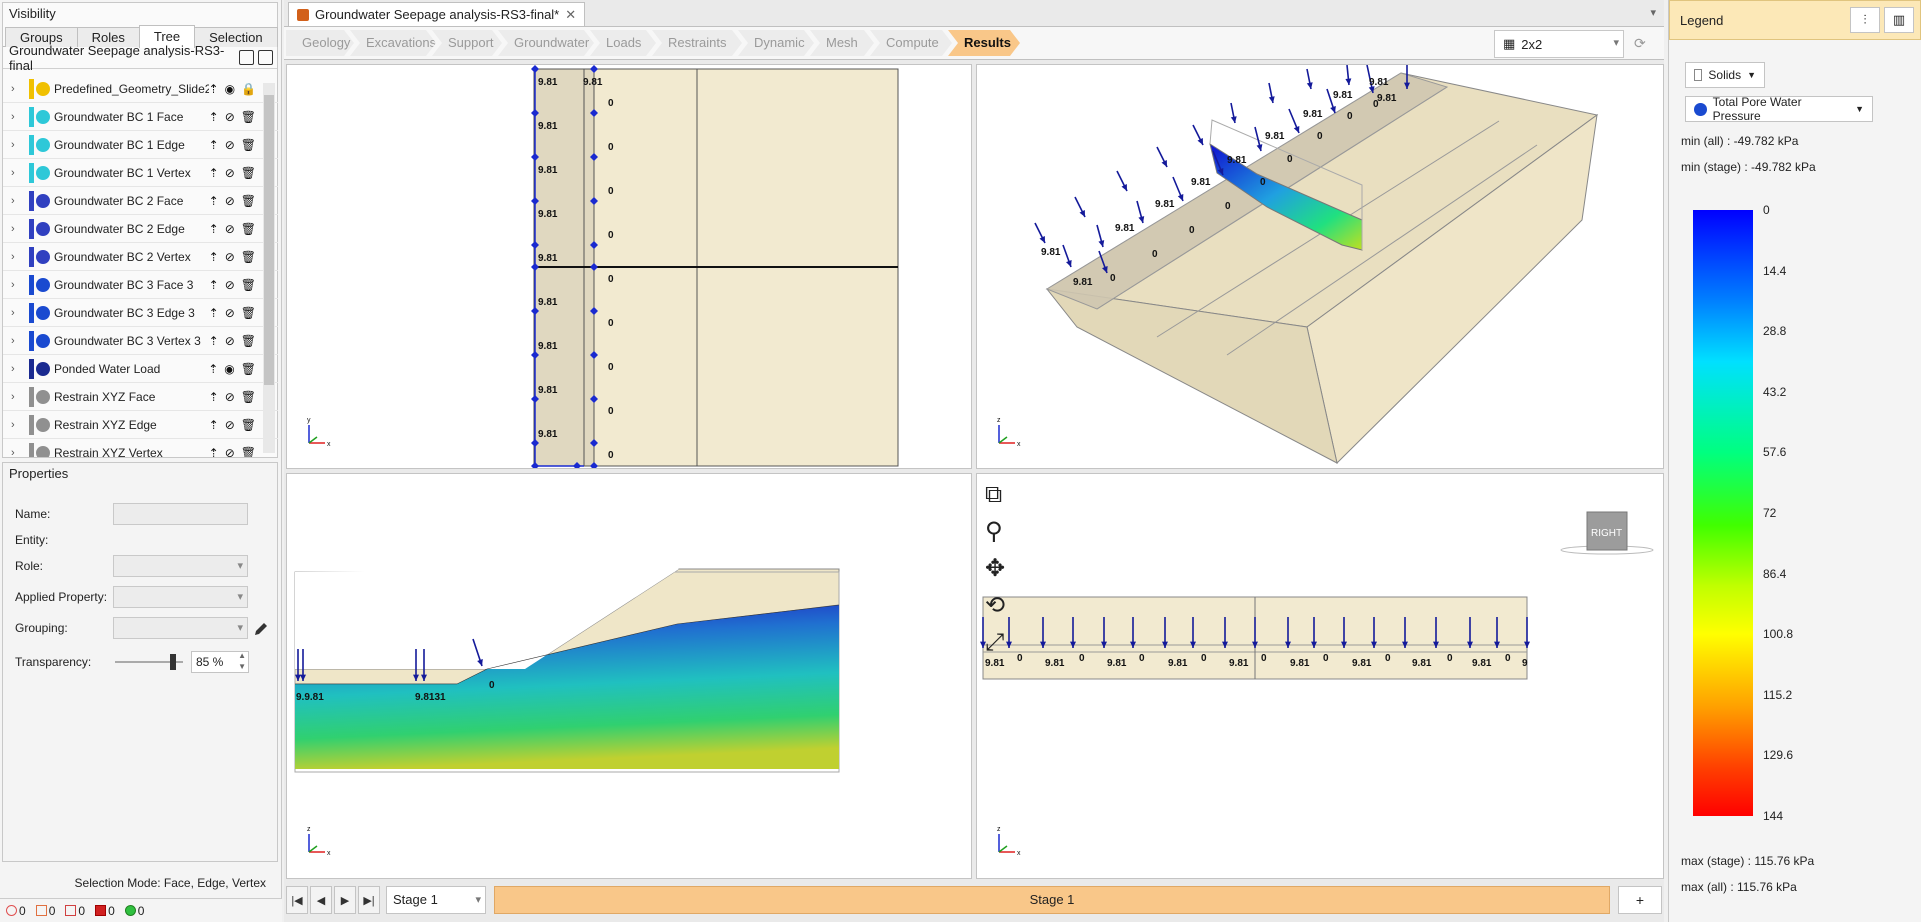  I want to click on tree-item: › Restrain XYZ Edge ⇡ ⊘ 🗑, so click(140, 425).